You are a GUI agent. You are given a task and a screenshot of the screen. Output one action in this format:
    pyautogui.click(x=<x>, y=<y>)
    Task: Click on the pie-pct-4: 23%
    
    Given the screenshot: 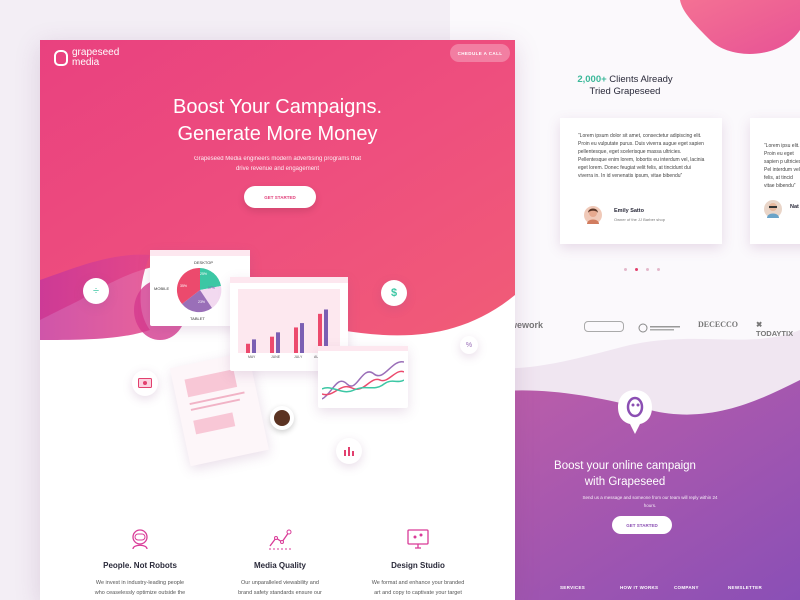 What is the action you would take?
    pyautogui.click(x=202, y=302)
    